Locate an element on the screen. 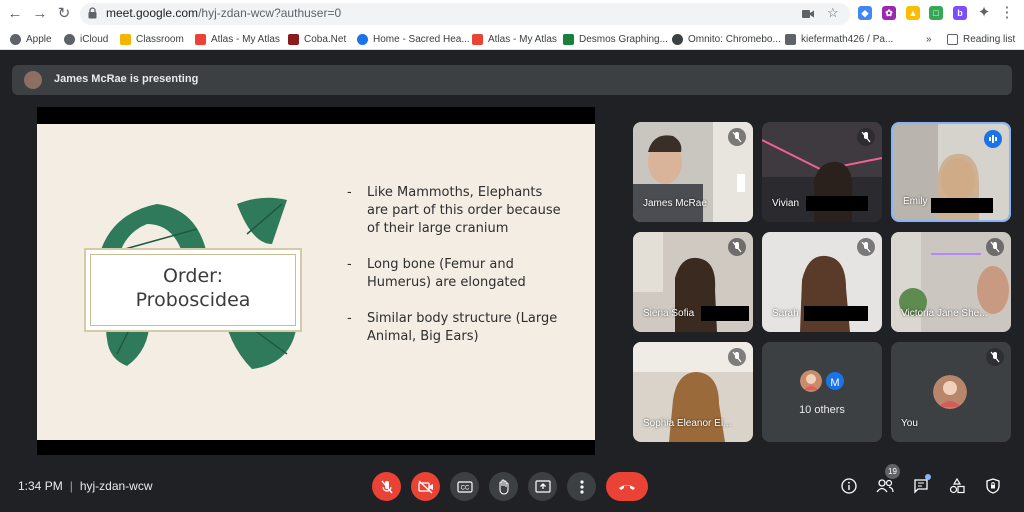 The width and height of the screenshot is (1024, 512). shield-lock-icon is located at coordinates (993, 486).